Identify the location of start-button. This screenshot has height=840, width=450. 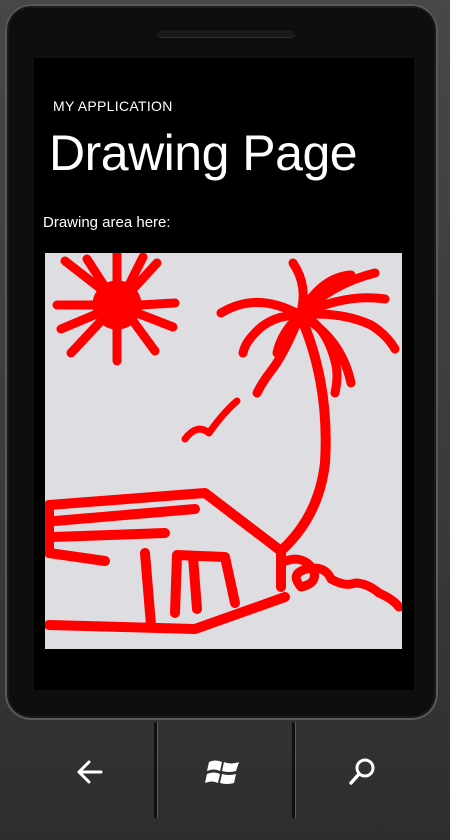
(225, 772).